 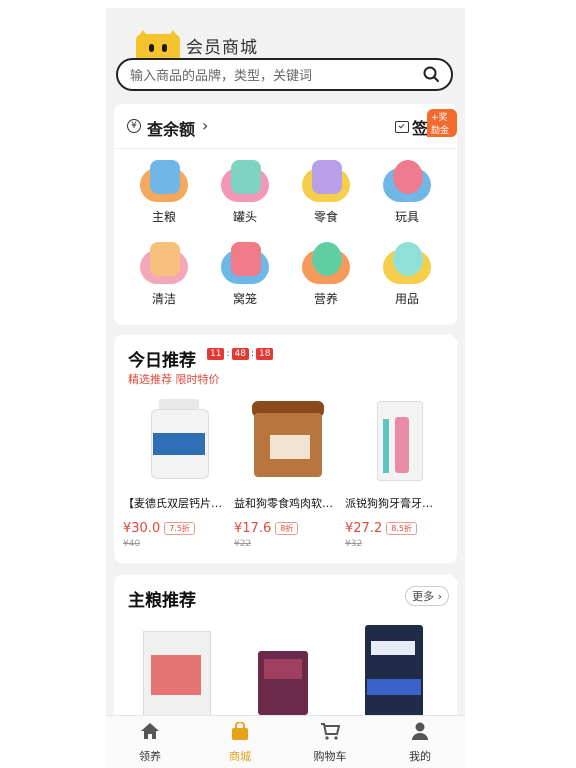 I want to click on snack-bag-icon, so click(x=326, y=182).